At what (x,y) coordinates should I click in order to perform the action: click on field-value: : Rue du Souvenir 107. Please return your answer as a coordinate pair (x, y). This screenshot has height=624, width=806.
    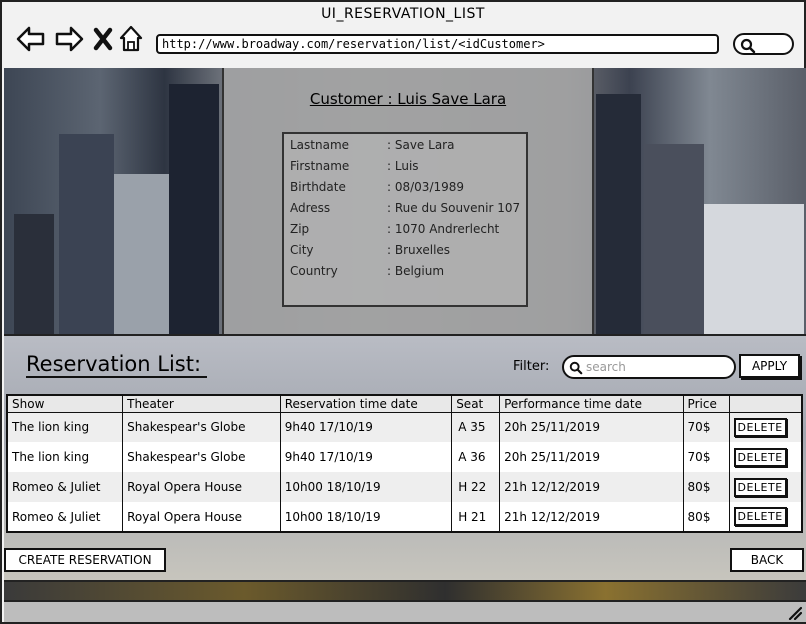
    Looking at the image, I should click on (454, 208).